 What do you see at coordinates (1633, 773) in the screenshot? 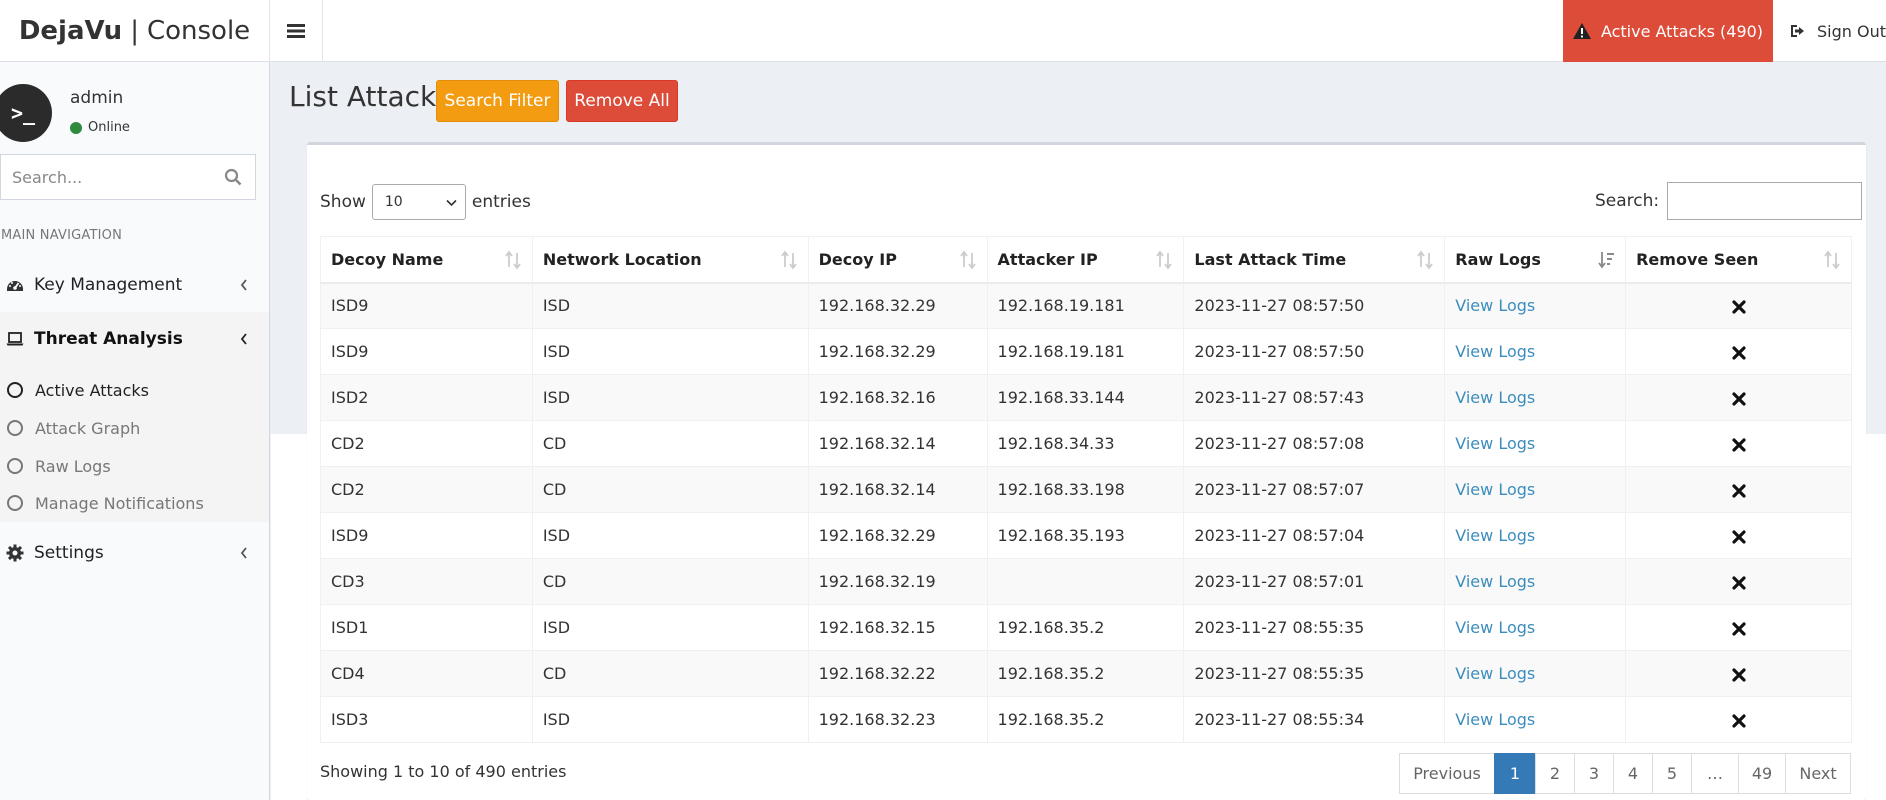
I see `pagination-page-4: 4` at bounding box center [1633, 773].